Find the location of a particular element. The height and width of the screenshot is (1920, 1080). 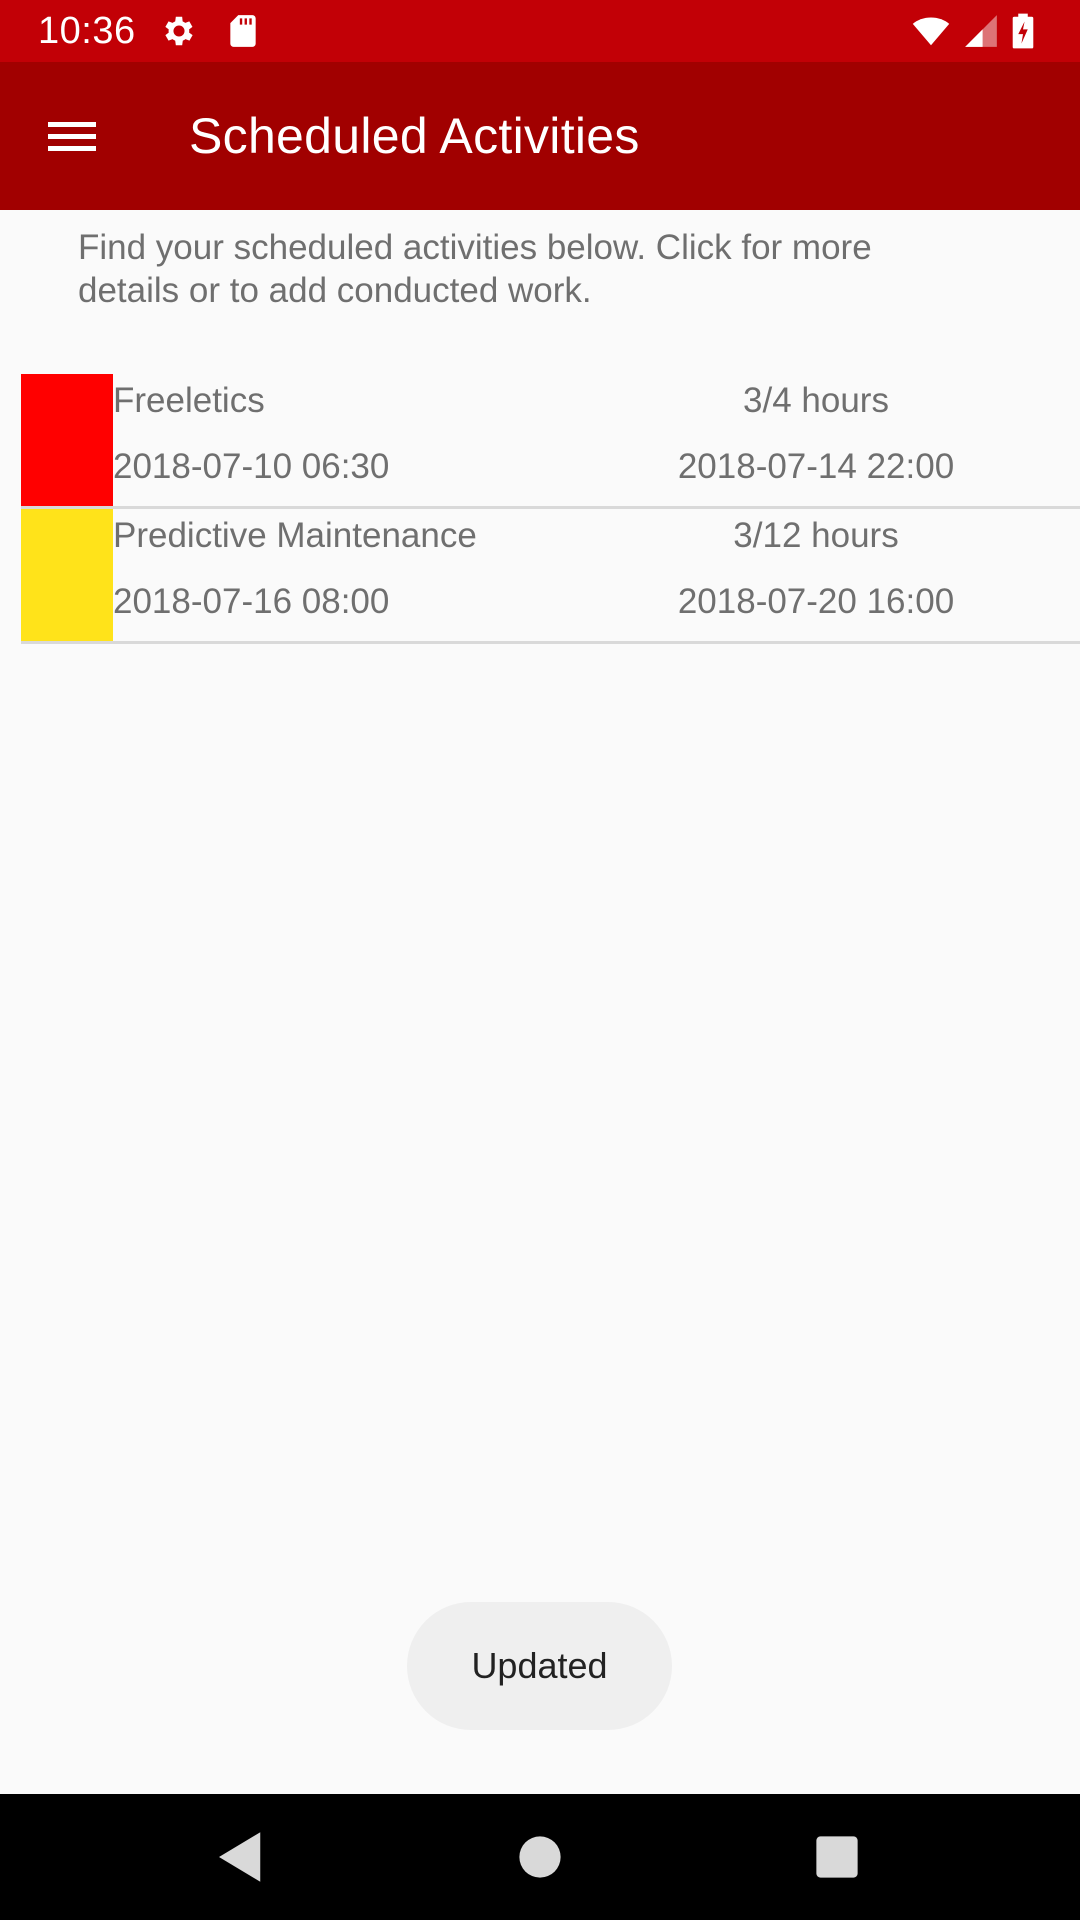

app-bar: Scheduled Activities is located at coordinates (540, 136).